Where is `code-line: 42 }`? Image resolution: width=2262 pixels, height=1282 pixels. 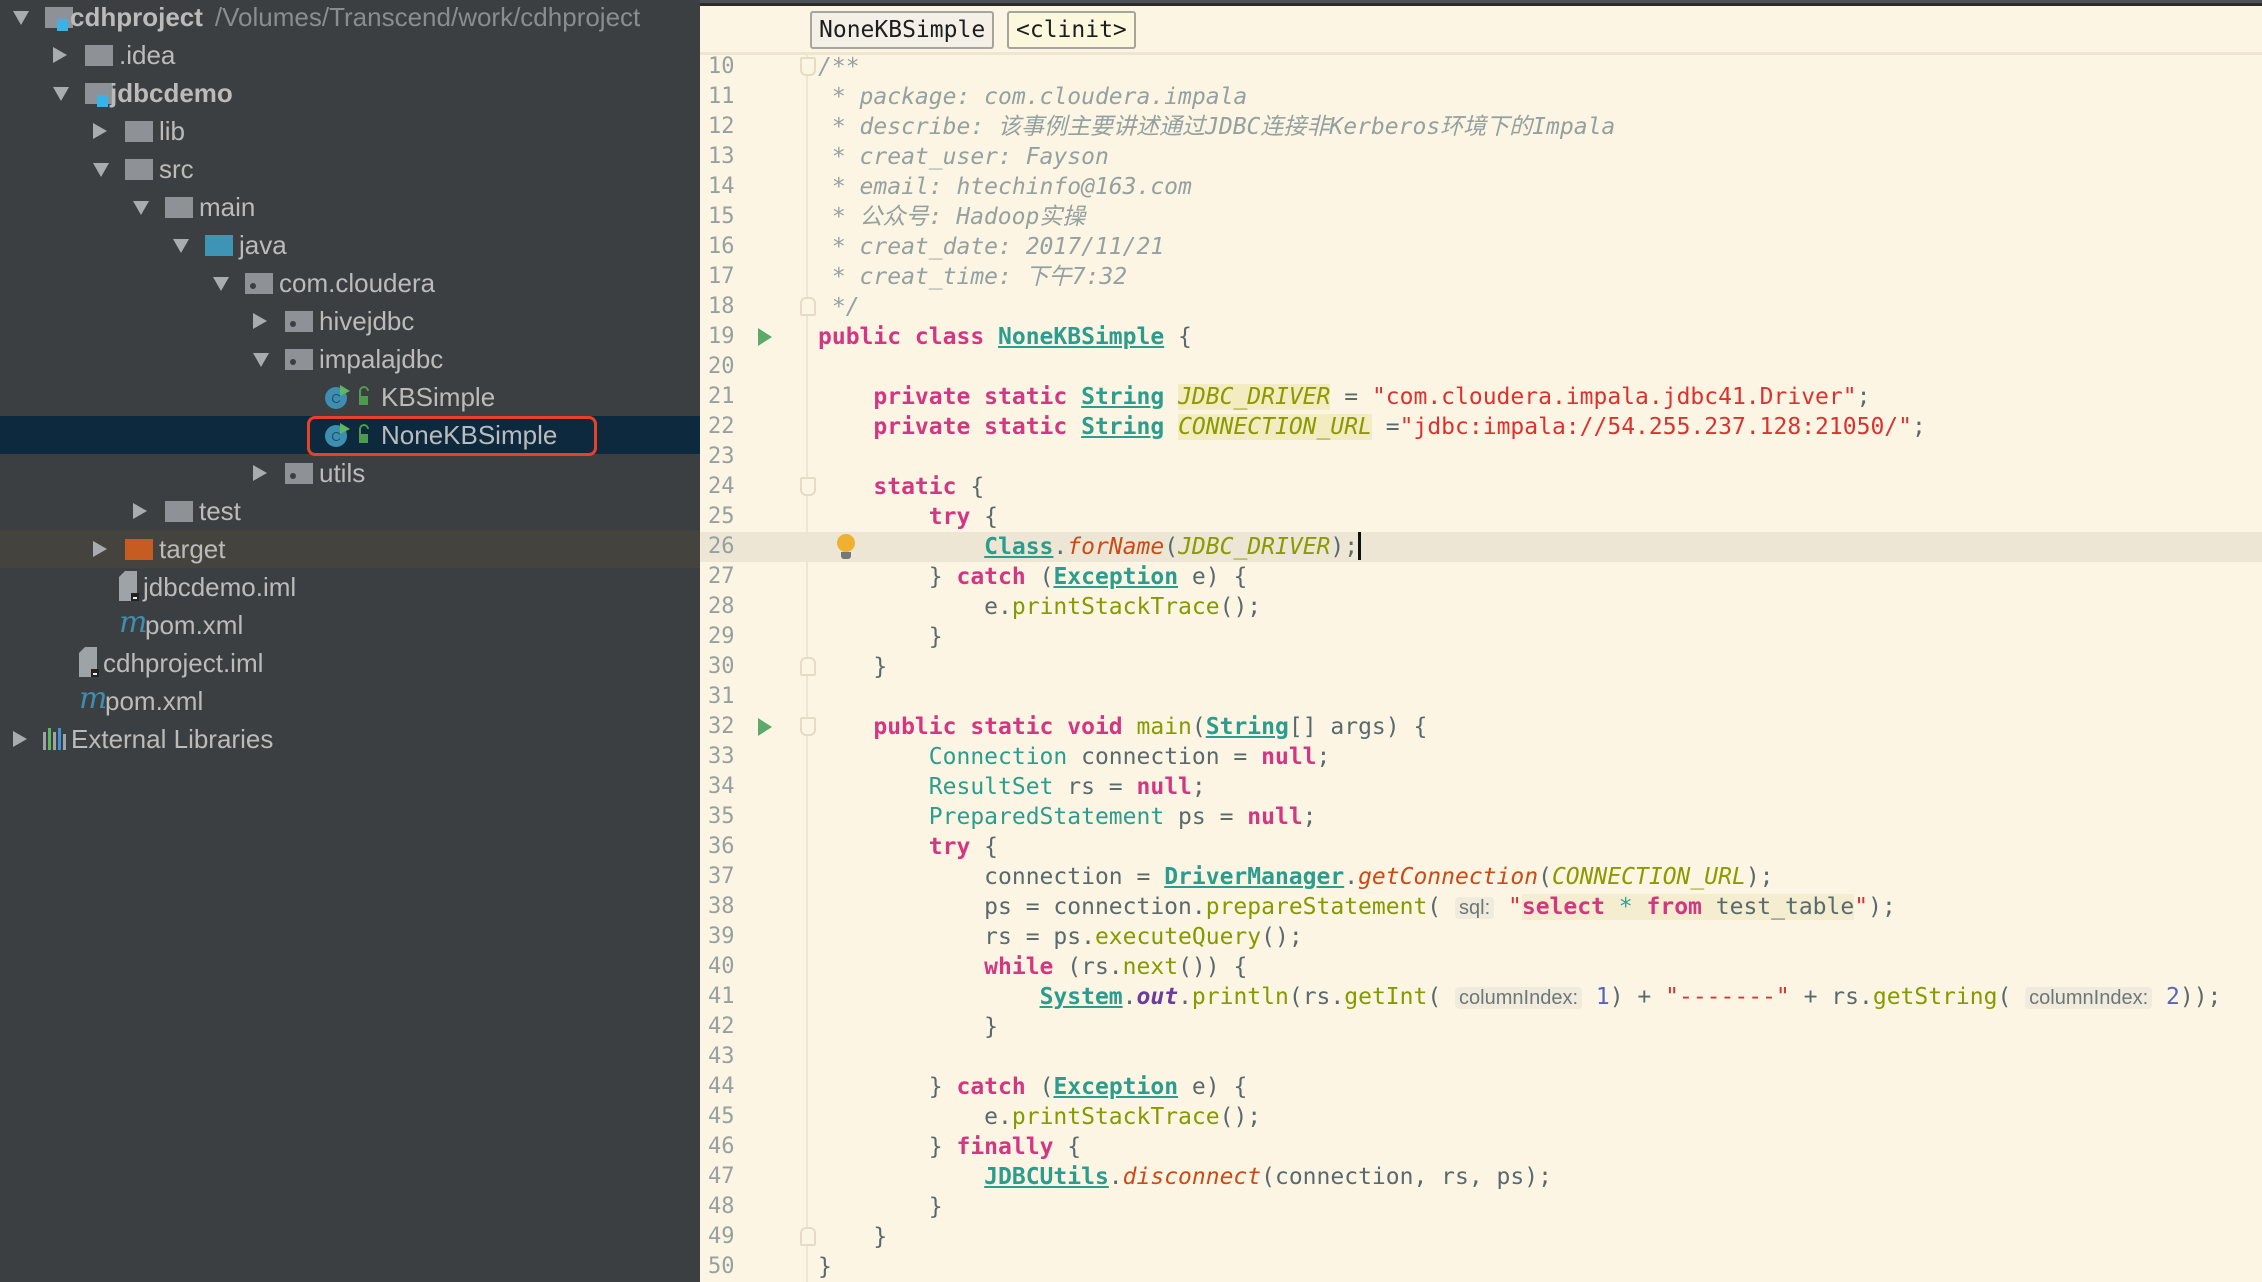 code-line: 42 } is located at coordinates (1481, 1027).